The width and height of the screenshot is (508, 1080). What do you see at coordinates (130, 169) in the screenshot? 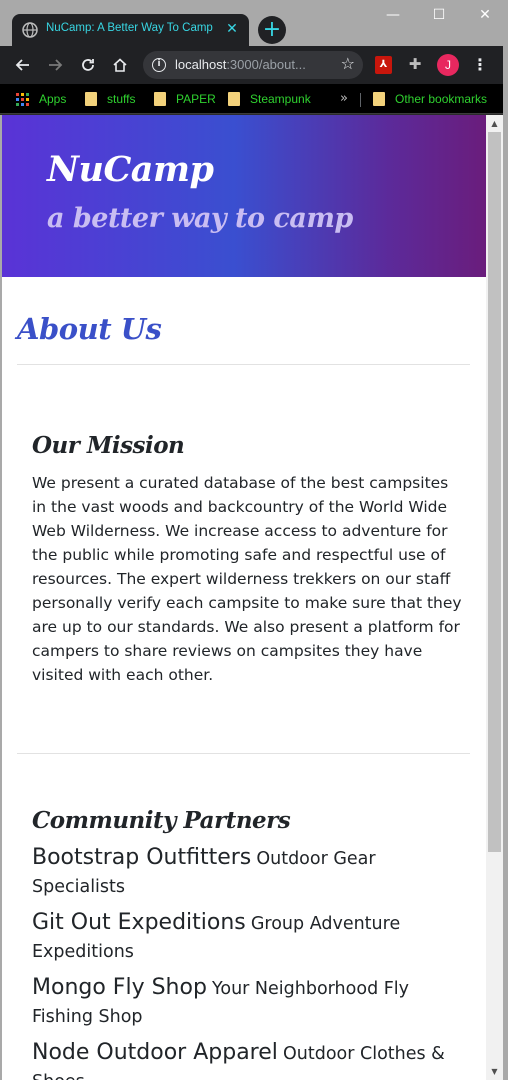
I see `site-brand: NuCamp` at bounding box center [130, 169].